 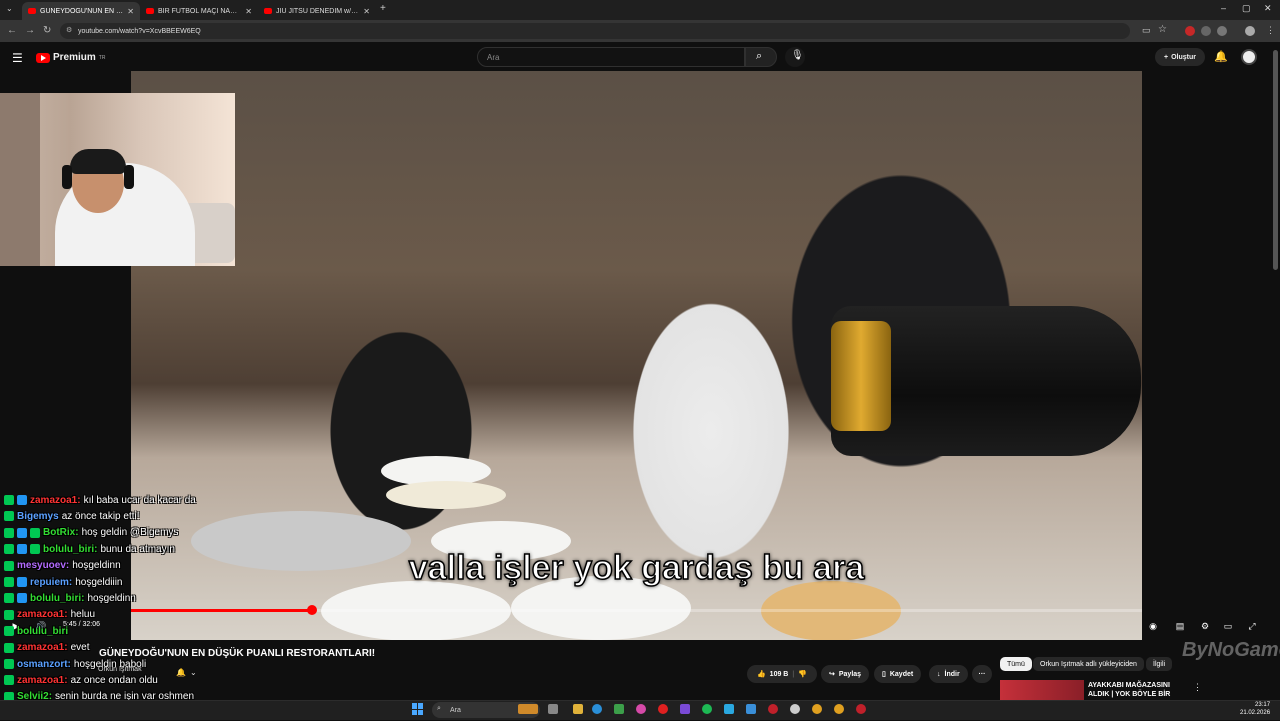 I want to click on reload-icon: ↻, so click(x=47, y=30).